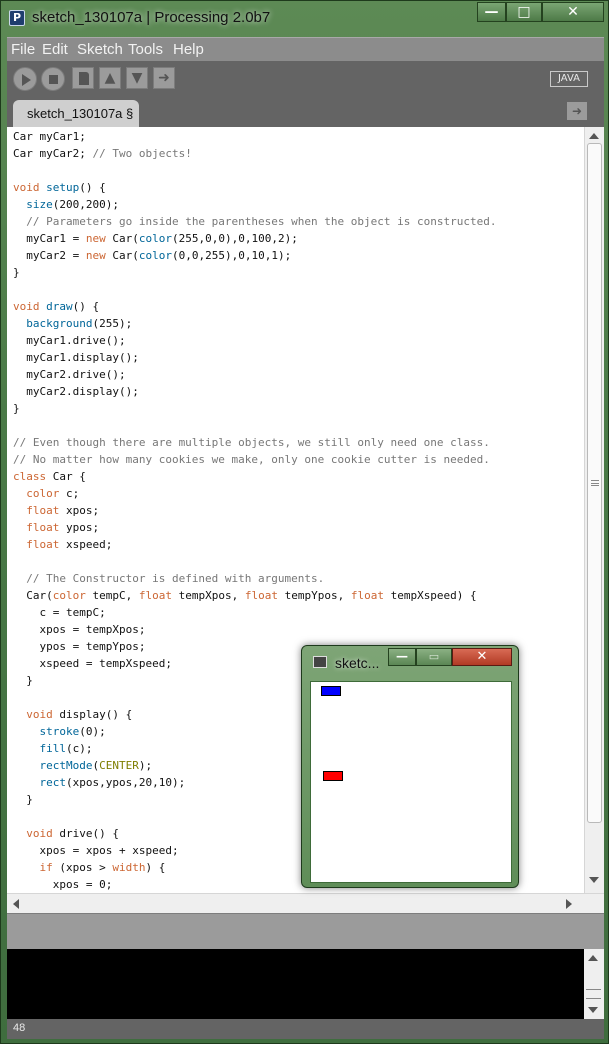 The image size is (609, 1044). What do you see at coordinates (298, 629) in the screenshot?
I see `code-line: xpos = tempXpos;` at bounding box center [298, 629].